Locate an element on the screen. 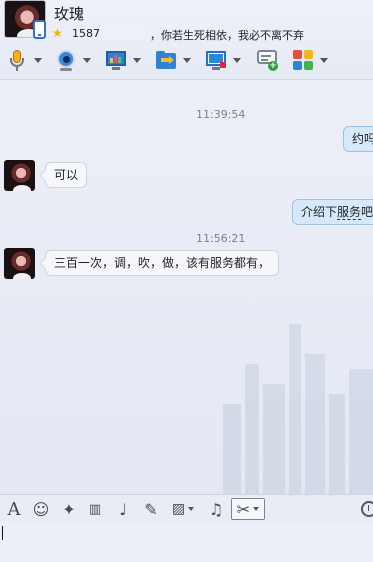  history-clock-icon is located at coordinates (367, 509).